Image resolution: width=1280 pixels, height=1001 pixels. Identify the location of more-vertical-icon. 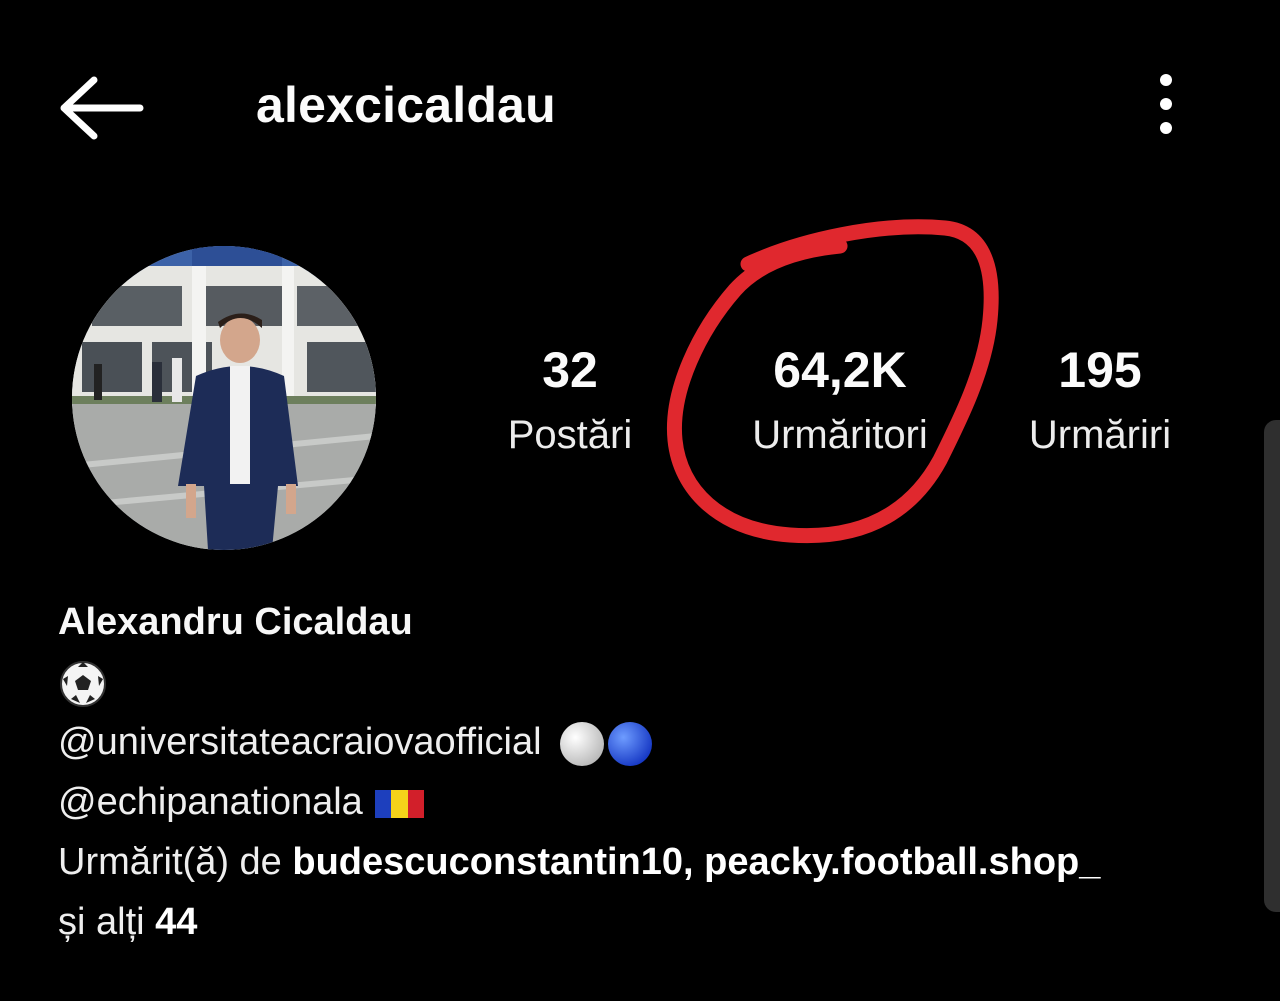
(1166, 104).